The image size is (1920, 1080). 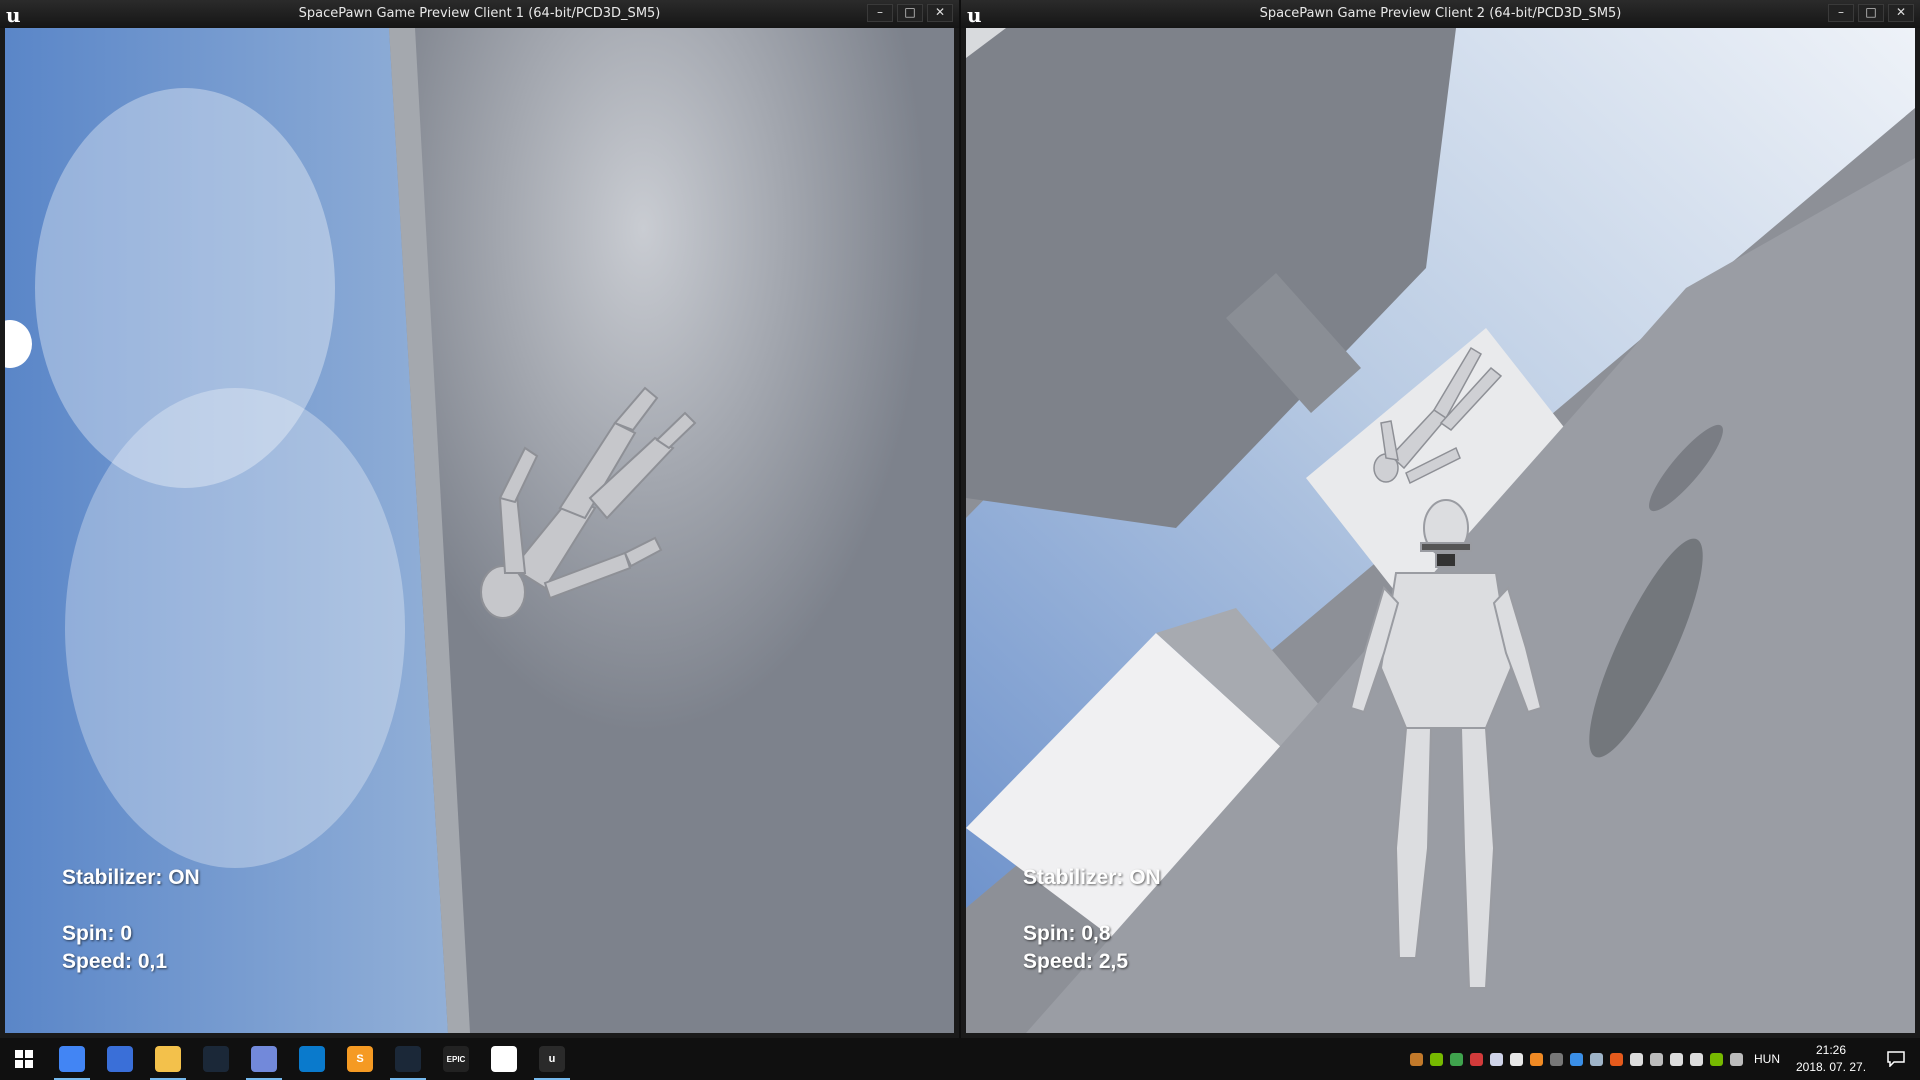 What do you see at coordinates (1736, 1059) in the screenshot?
I see `wifi-icon` at bounding box center [1736, 1059].